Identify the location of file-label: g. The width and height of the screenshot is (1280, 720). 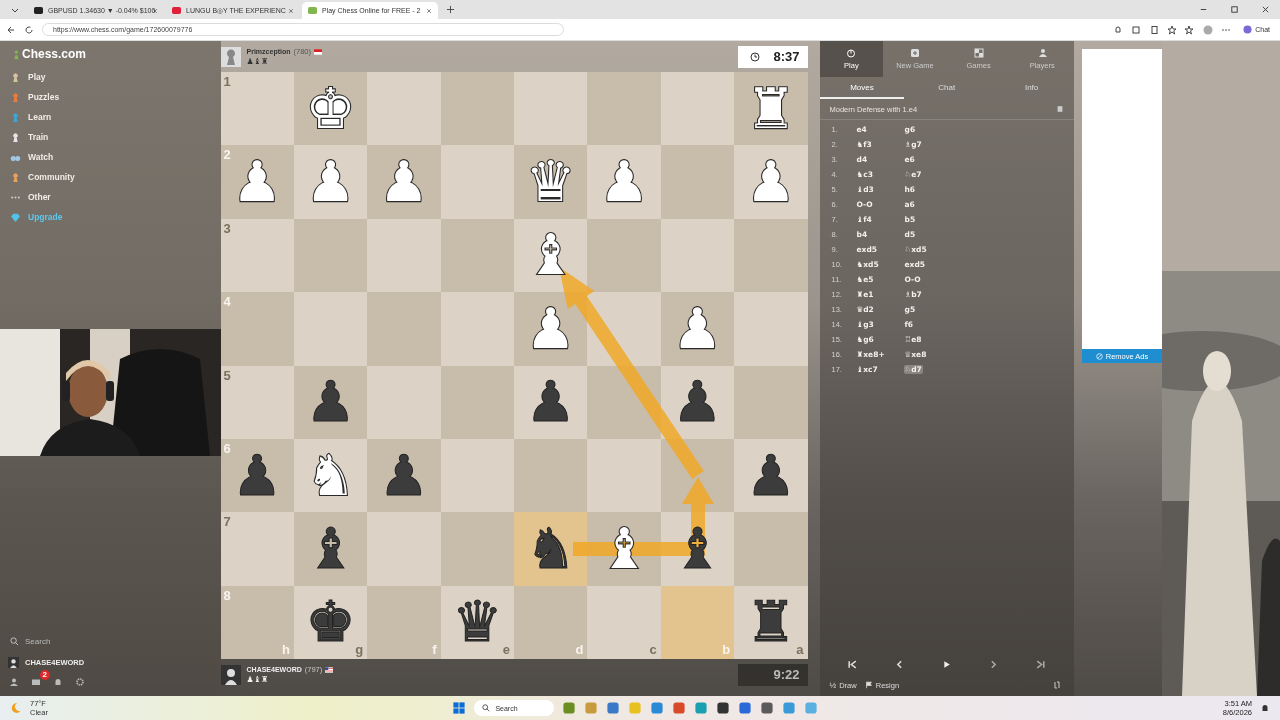
(359, 649).